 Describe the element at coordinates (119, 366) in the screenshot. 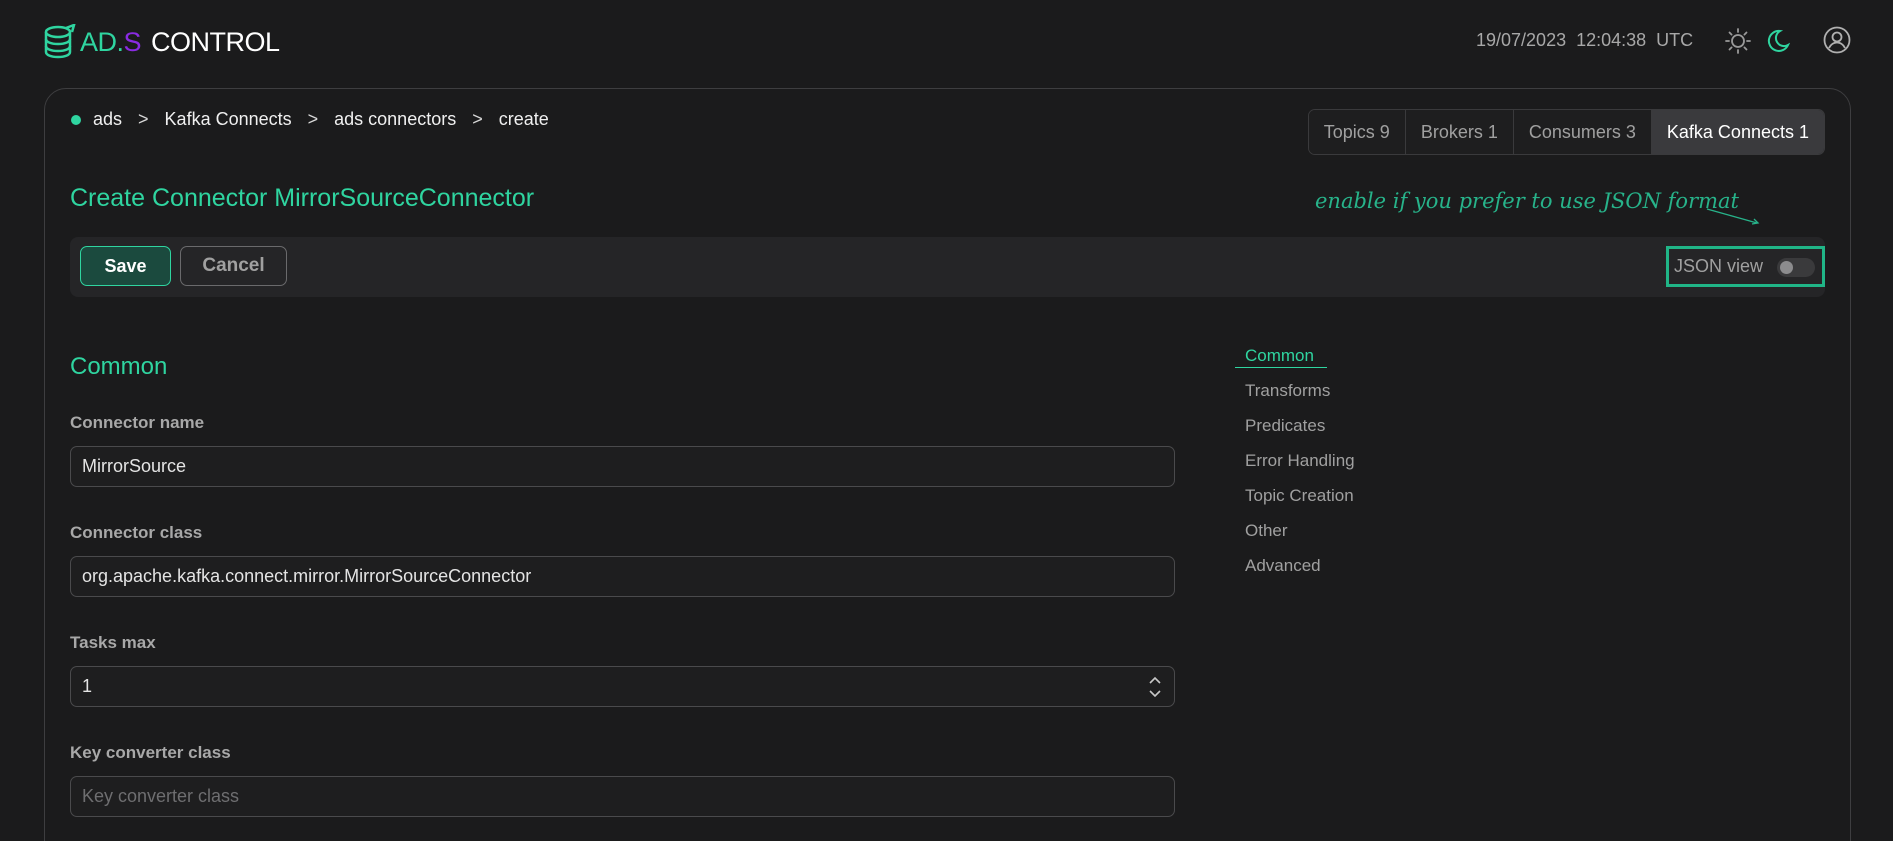

I see `section-title: Common` at that location.